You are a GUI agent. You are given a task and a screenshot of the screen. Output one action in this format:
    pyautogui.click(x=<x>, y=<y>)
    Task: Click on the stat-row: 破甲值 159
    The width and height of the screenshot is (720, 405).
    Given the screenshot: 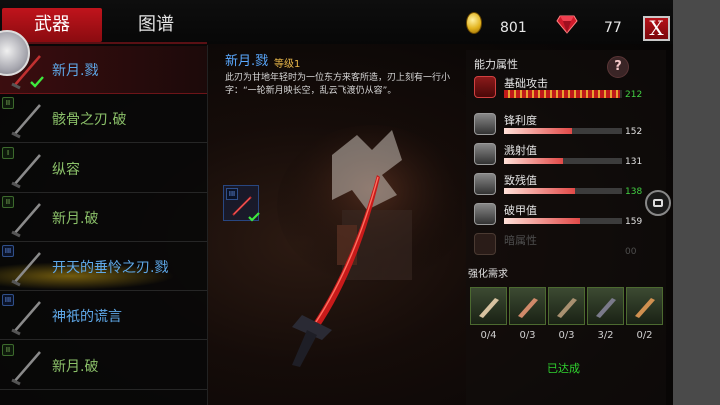 What is the action you would take?
    pyautogui.click(x=569, y=218)
    